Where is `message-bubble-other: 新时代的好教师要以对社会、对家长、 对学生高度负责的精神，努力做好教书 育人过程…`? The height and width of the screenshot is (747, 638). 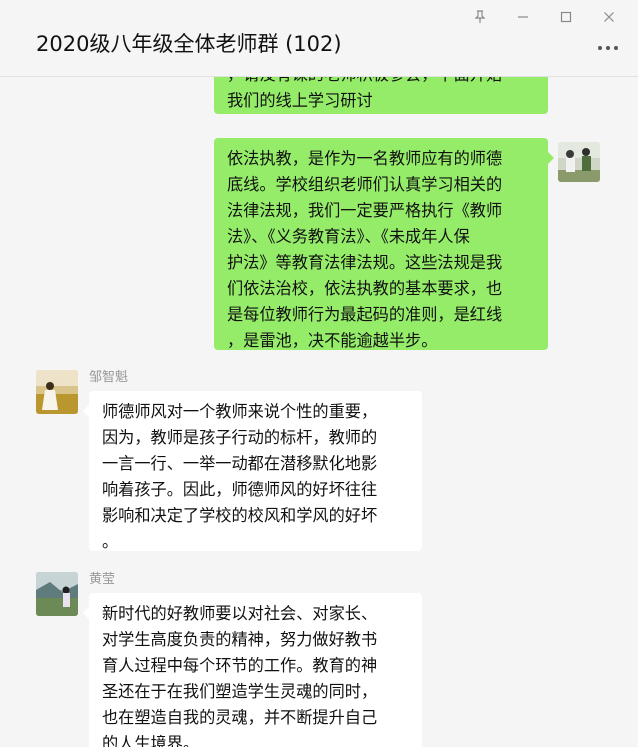
message-bubble-other: 新时代的好教师要以对社会、对家长、 对学生高度负责的精神，努力做好教书 育人过程… is located at coordinates (252, 670).